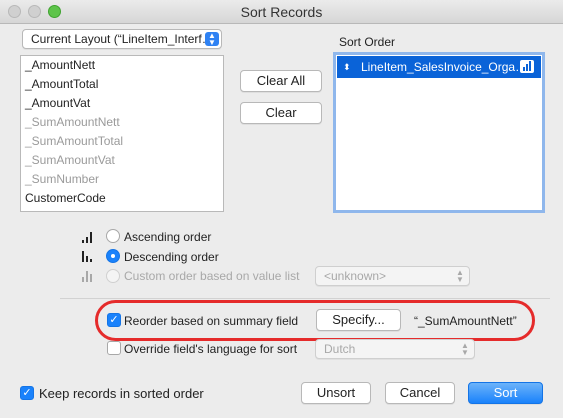  Describe the element at coordinates (395, 349) in the screenshot. I see `language-popup: Dutch ▲ ▼` at that location.